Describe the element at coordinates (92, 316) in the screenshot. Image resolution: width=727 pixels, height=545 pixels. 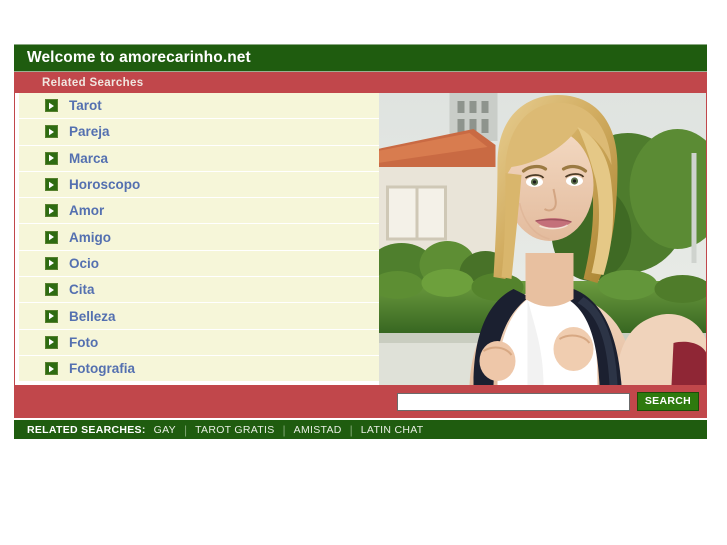
I see `related-search-item-label: Belleza` at that location.